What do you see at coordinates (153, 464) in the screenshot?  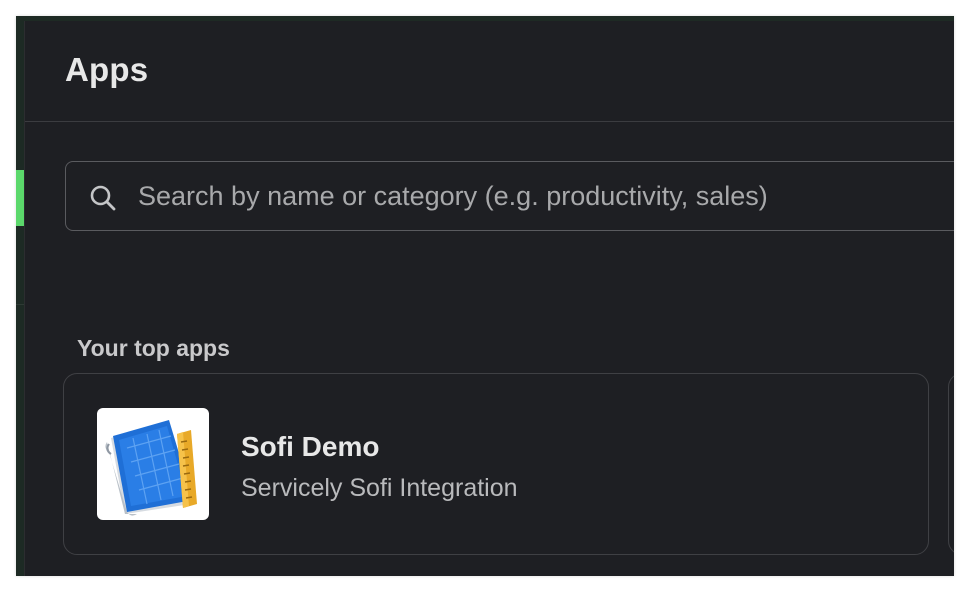 I see `blueprint-ruler-icon` at bounding box center [153, 464].